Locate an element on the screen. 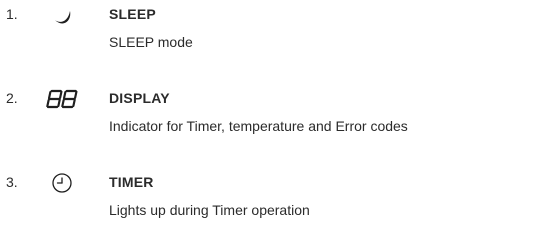 Image resolution: width=545 pixels, height=241 pixels. item-title: DISPLAY is located at coordinates (139, 98).